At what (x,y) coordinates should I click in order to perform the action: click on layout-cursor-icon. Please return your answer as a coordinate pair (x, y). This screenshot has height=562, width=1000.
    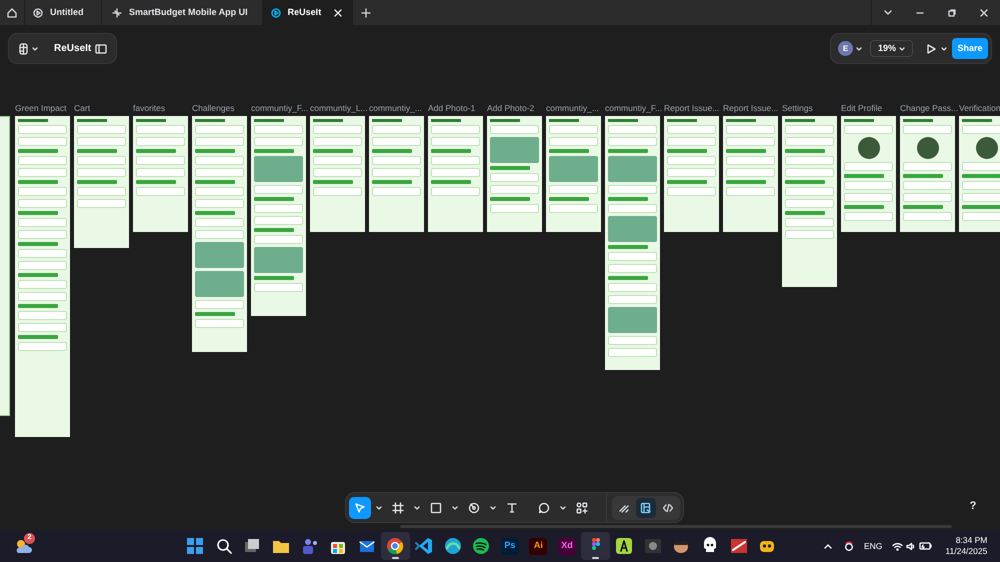
    Looking at the image, I should click on (646, 508).